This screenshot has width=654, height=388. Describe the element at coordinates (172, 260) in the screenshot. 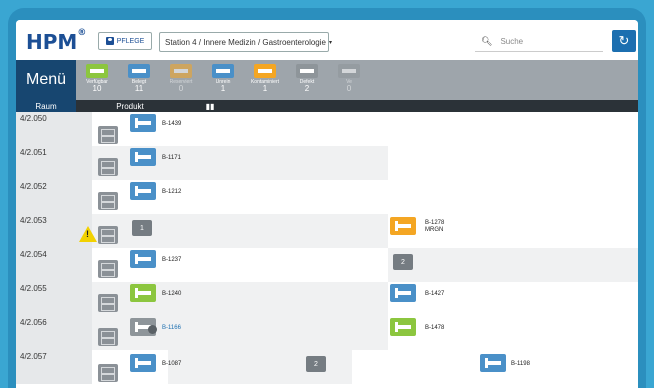

I see `bed-label: B-1237` at that location.